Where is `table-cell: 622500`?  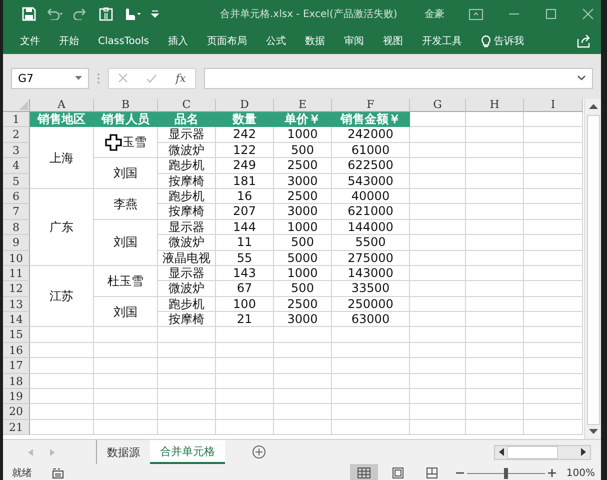 table-cell: 622500 is located at coordinates (371, 166).